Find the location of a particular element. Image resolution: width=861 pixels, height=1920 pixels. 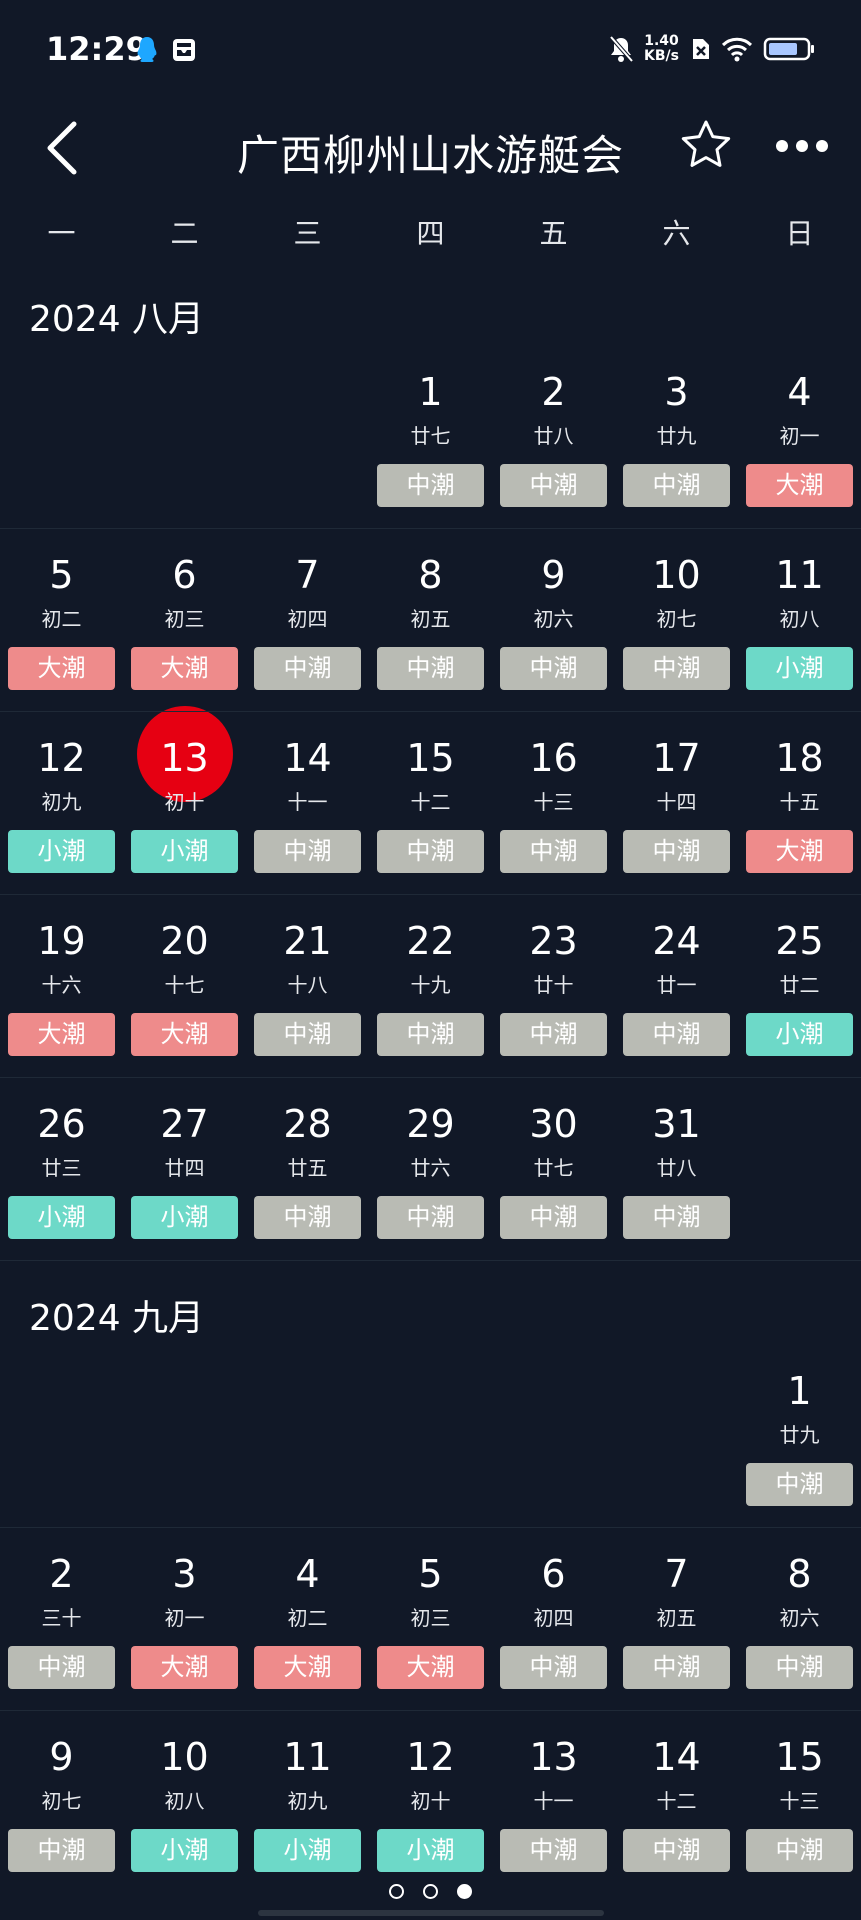

weekday-header: 一二三四五六日 is located at coordinates (430, 237).